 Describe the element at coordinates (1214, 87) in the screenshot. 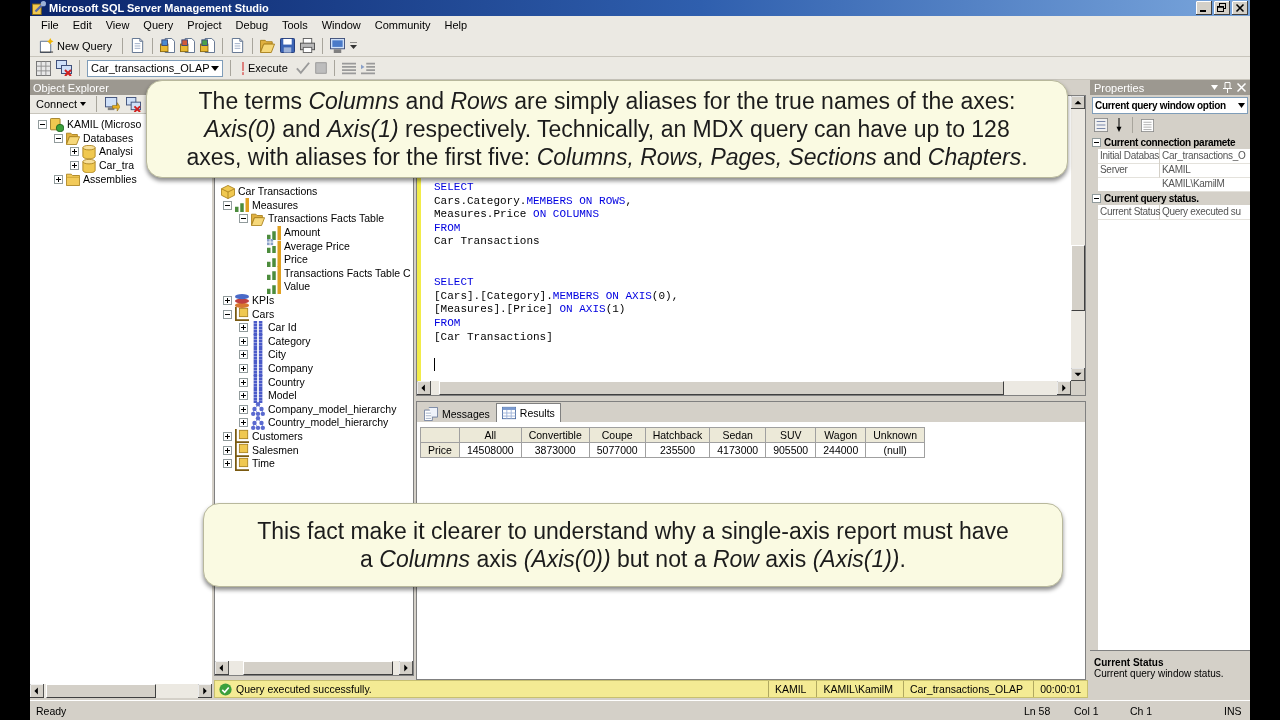

I see `caret-icon` at that location.